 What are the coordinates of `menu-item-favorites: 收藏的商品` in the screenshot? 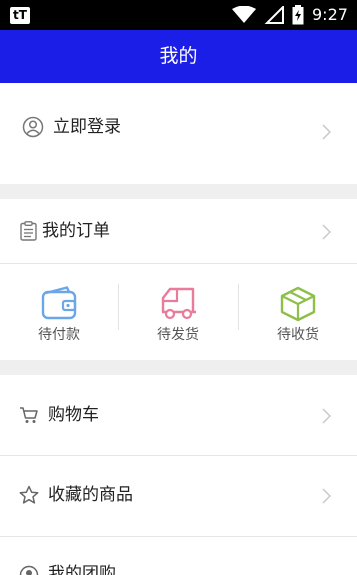 It's located at (178, 496).